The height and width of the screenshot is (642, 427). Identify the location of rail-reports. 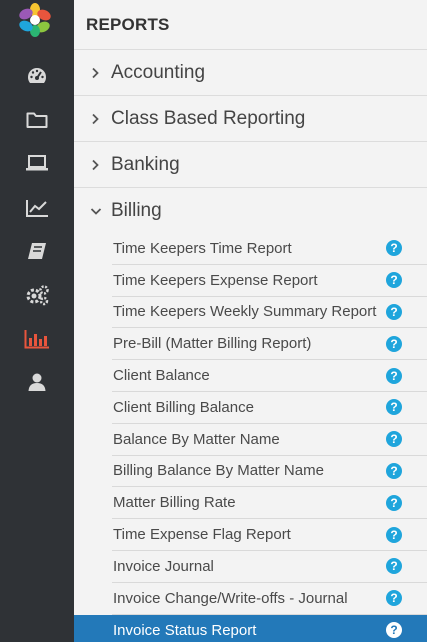
(37, 339).